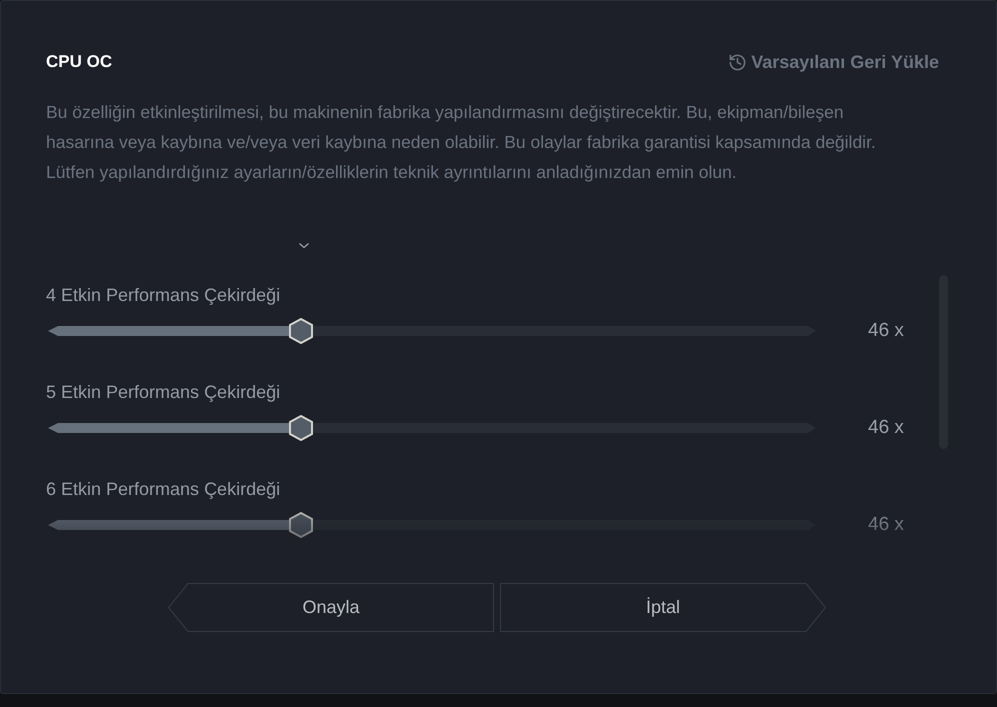  I want to click on dialog-title: CPU OC, so click(79, 62).